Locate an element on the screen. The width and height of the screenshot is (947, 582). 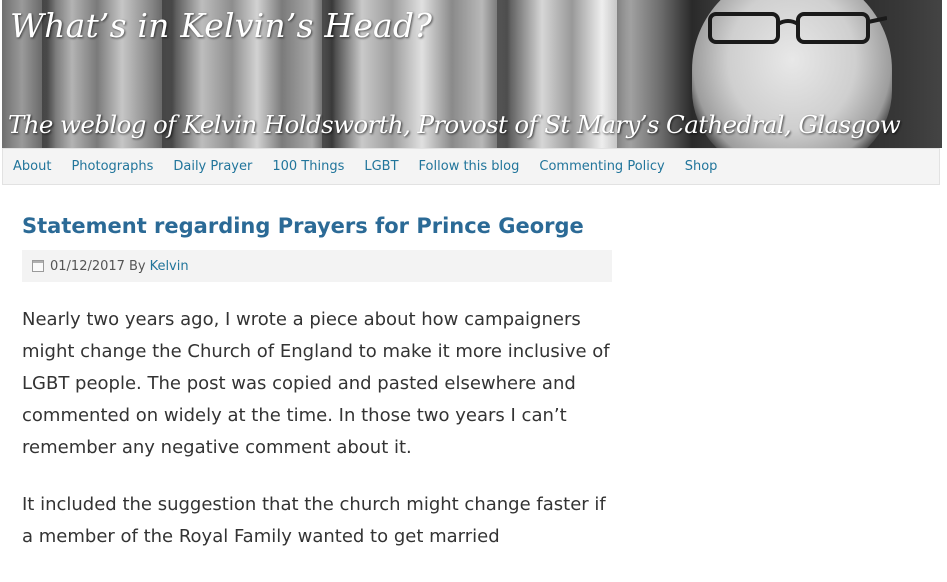
nav-item-follow-this-blog: Follow this blog is located at coordinates (469, 166).